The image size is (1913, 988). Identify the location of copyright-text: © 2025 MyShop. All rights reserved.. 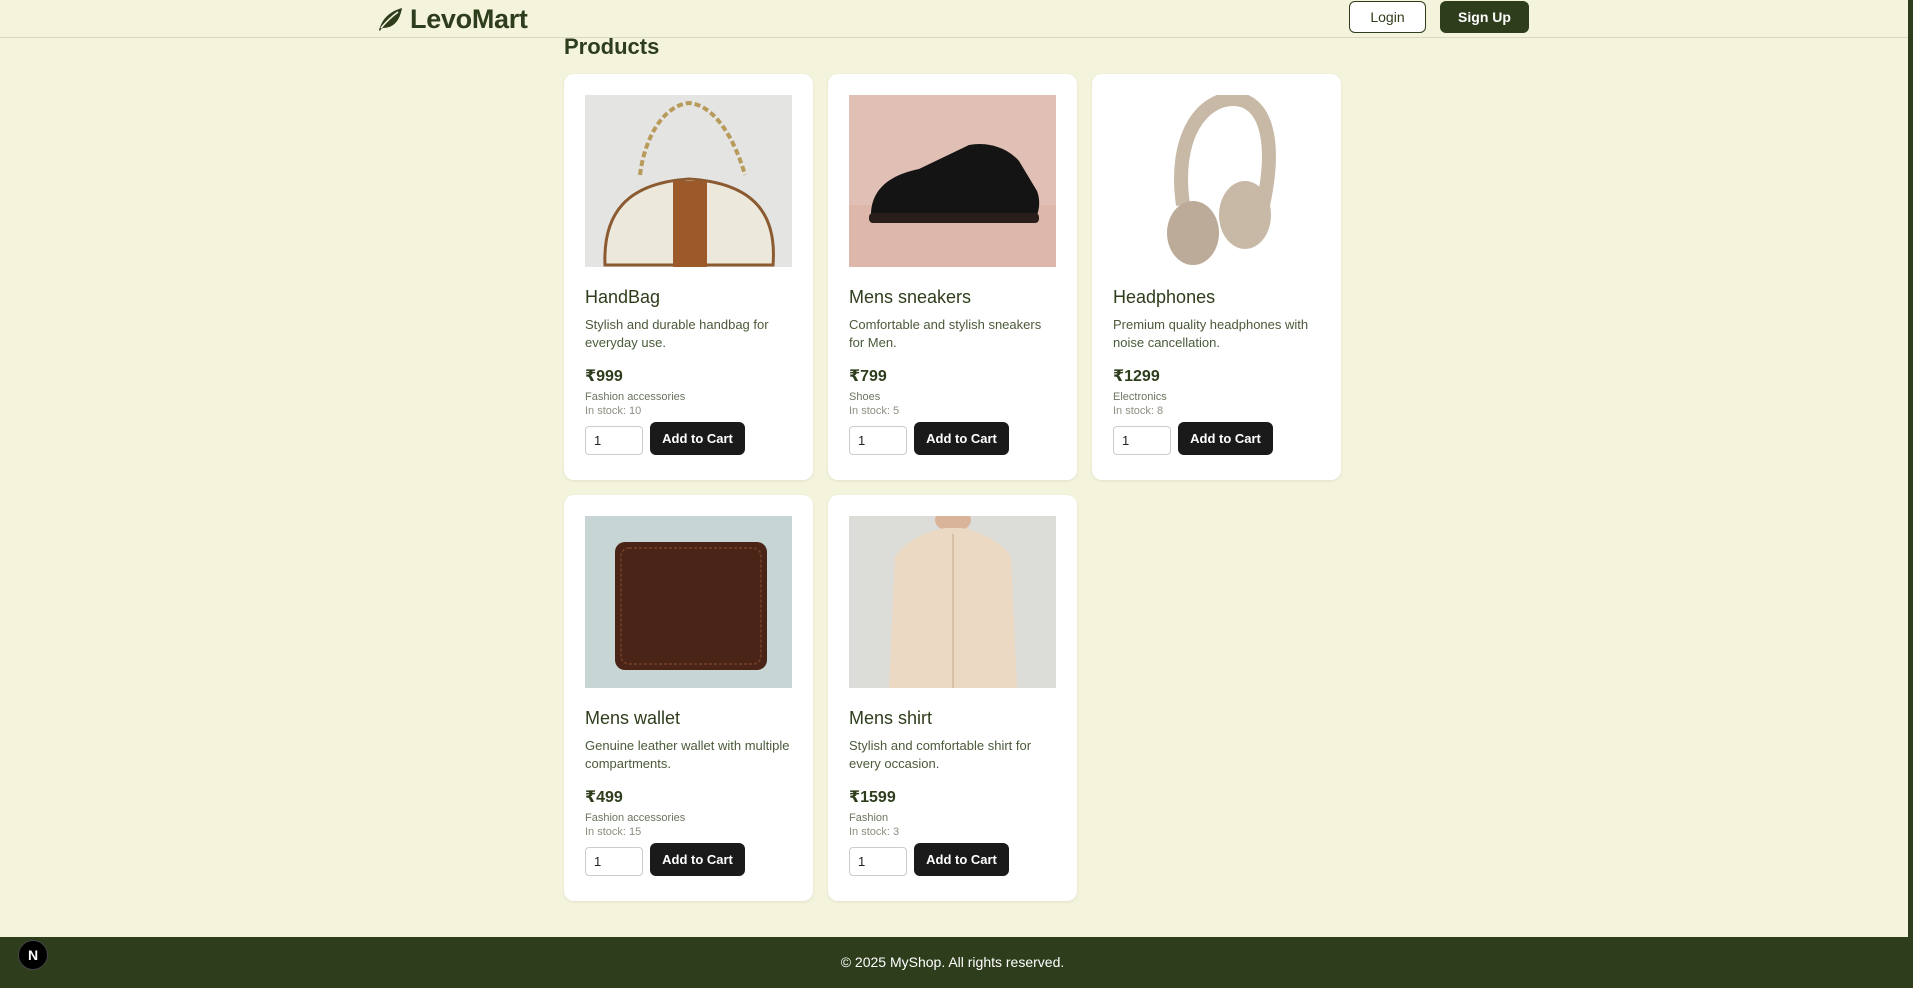
(952, 962).